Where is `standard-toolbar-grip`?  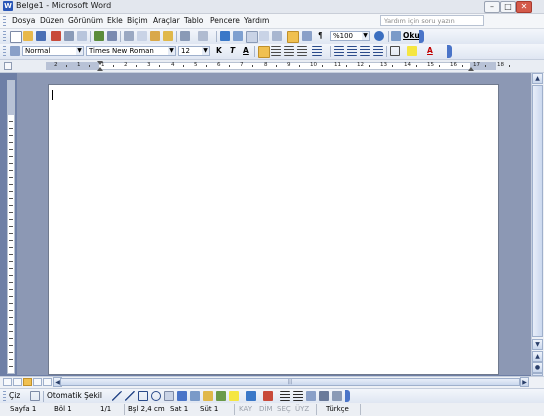 standard-toolbar-grip is located at coordinates (4, 36).